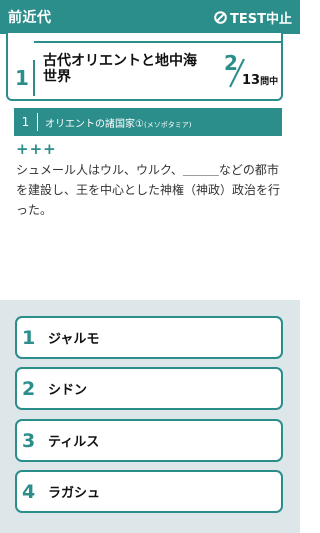  I want to click on chapter-title: 古代オリエントと地中海世界, so click(120, 69).